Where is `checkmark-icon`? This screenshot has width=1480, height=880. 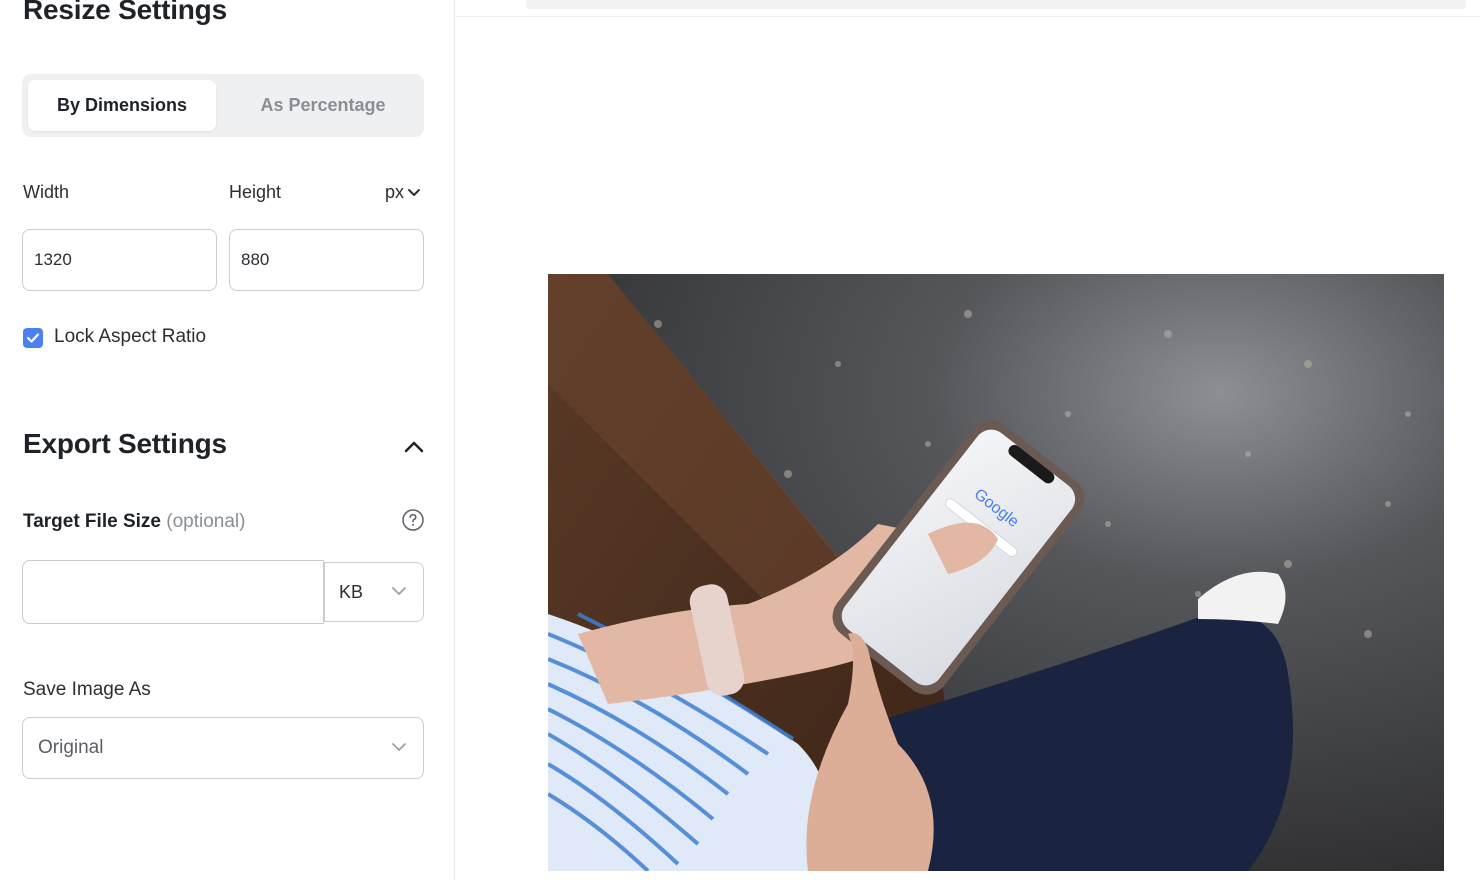
checkmark-icon is located at coordinates (33, 338).